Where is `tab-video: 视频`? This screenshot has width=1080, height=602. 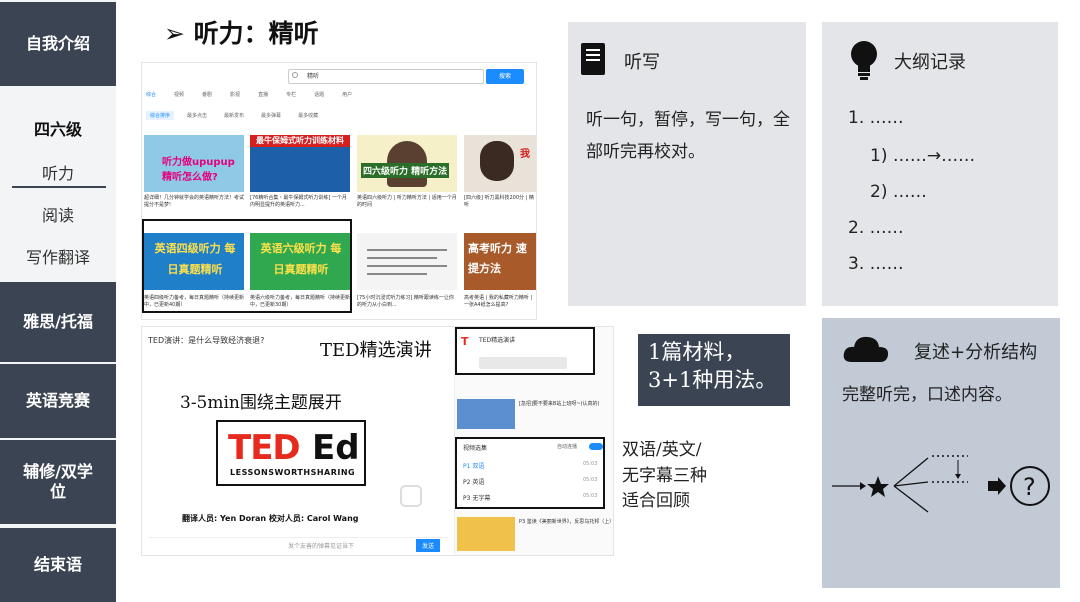 tab-video: 视频 is located at coordinates (179, 94).